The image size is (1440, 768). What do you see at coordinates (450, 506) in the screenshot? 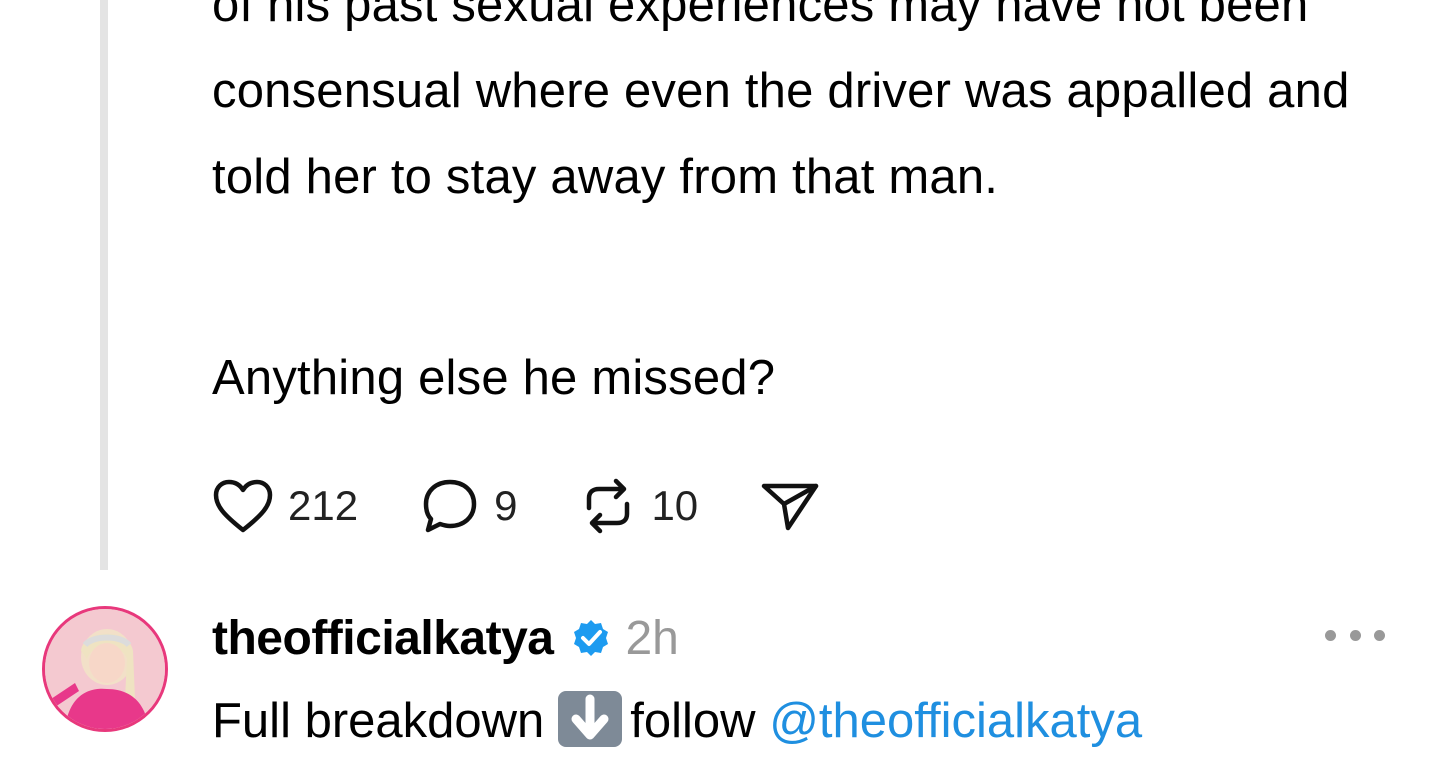
I see `comment-icon` at bounding box center [450, 506].